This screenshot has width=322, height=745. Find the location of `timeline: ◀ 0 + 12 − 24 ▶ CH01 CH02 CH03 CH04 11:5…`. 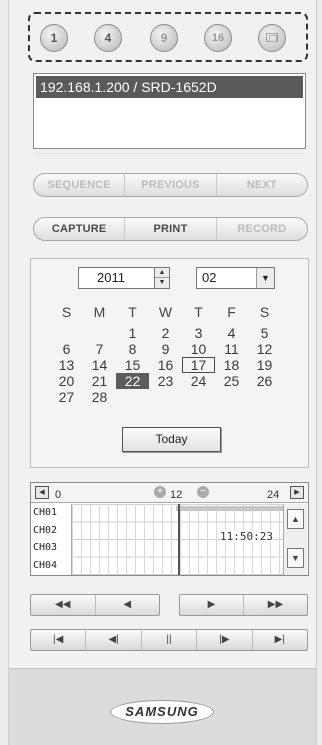

timeline: ◀ 0 + 12 − 24 ▶ CH01 CH02 CH03 CH04 11:5… is located at coordinates (169, 529).